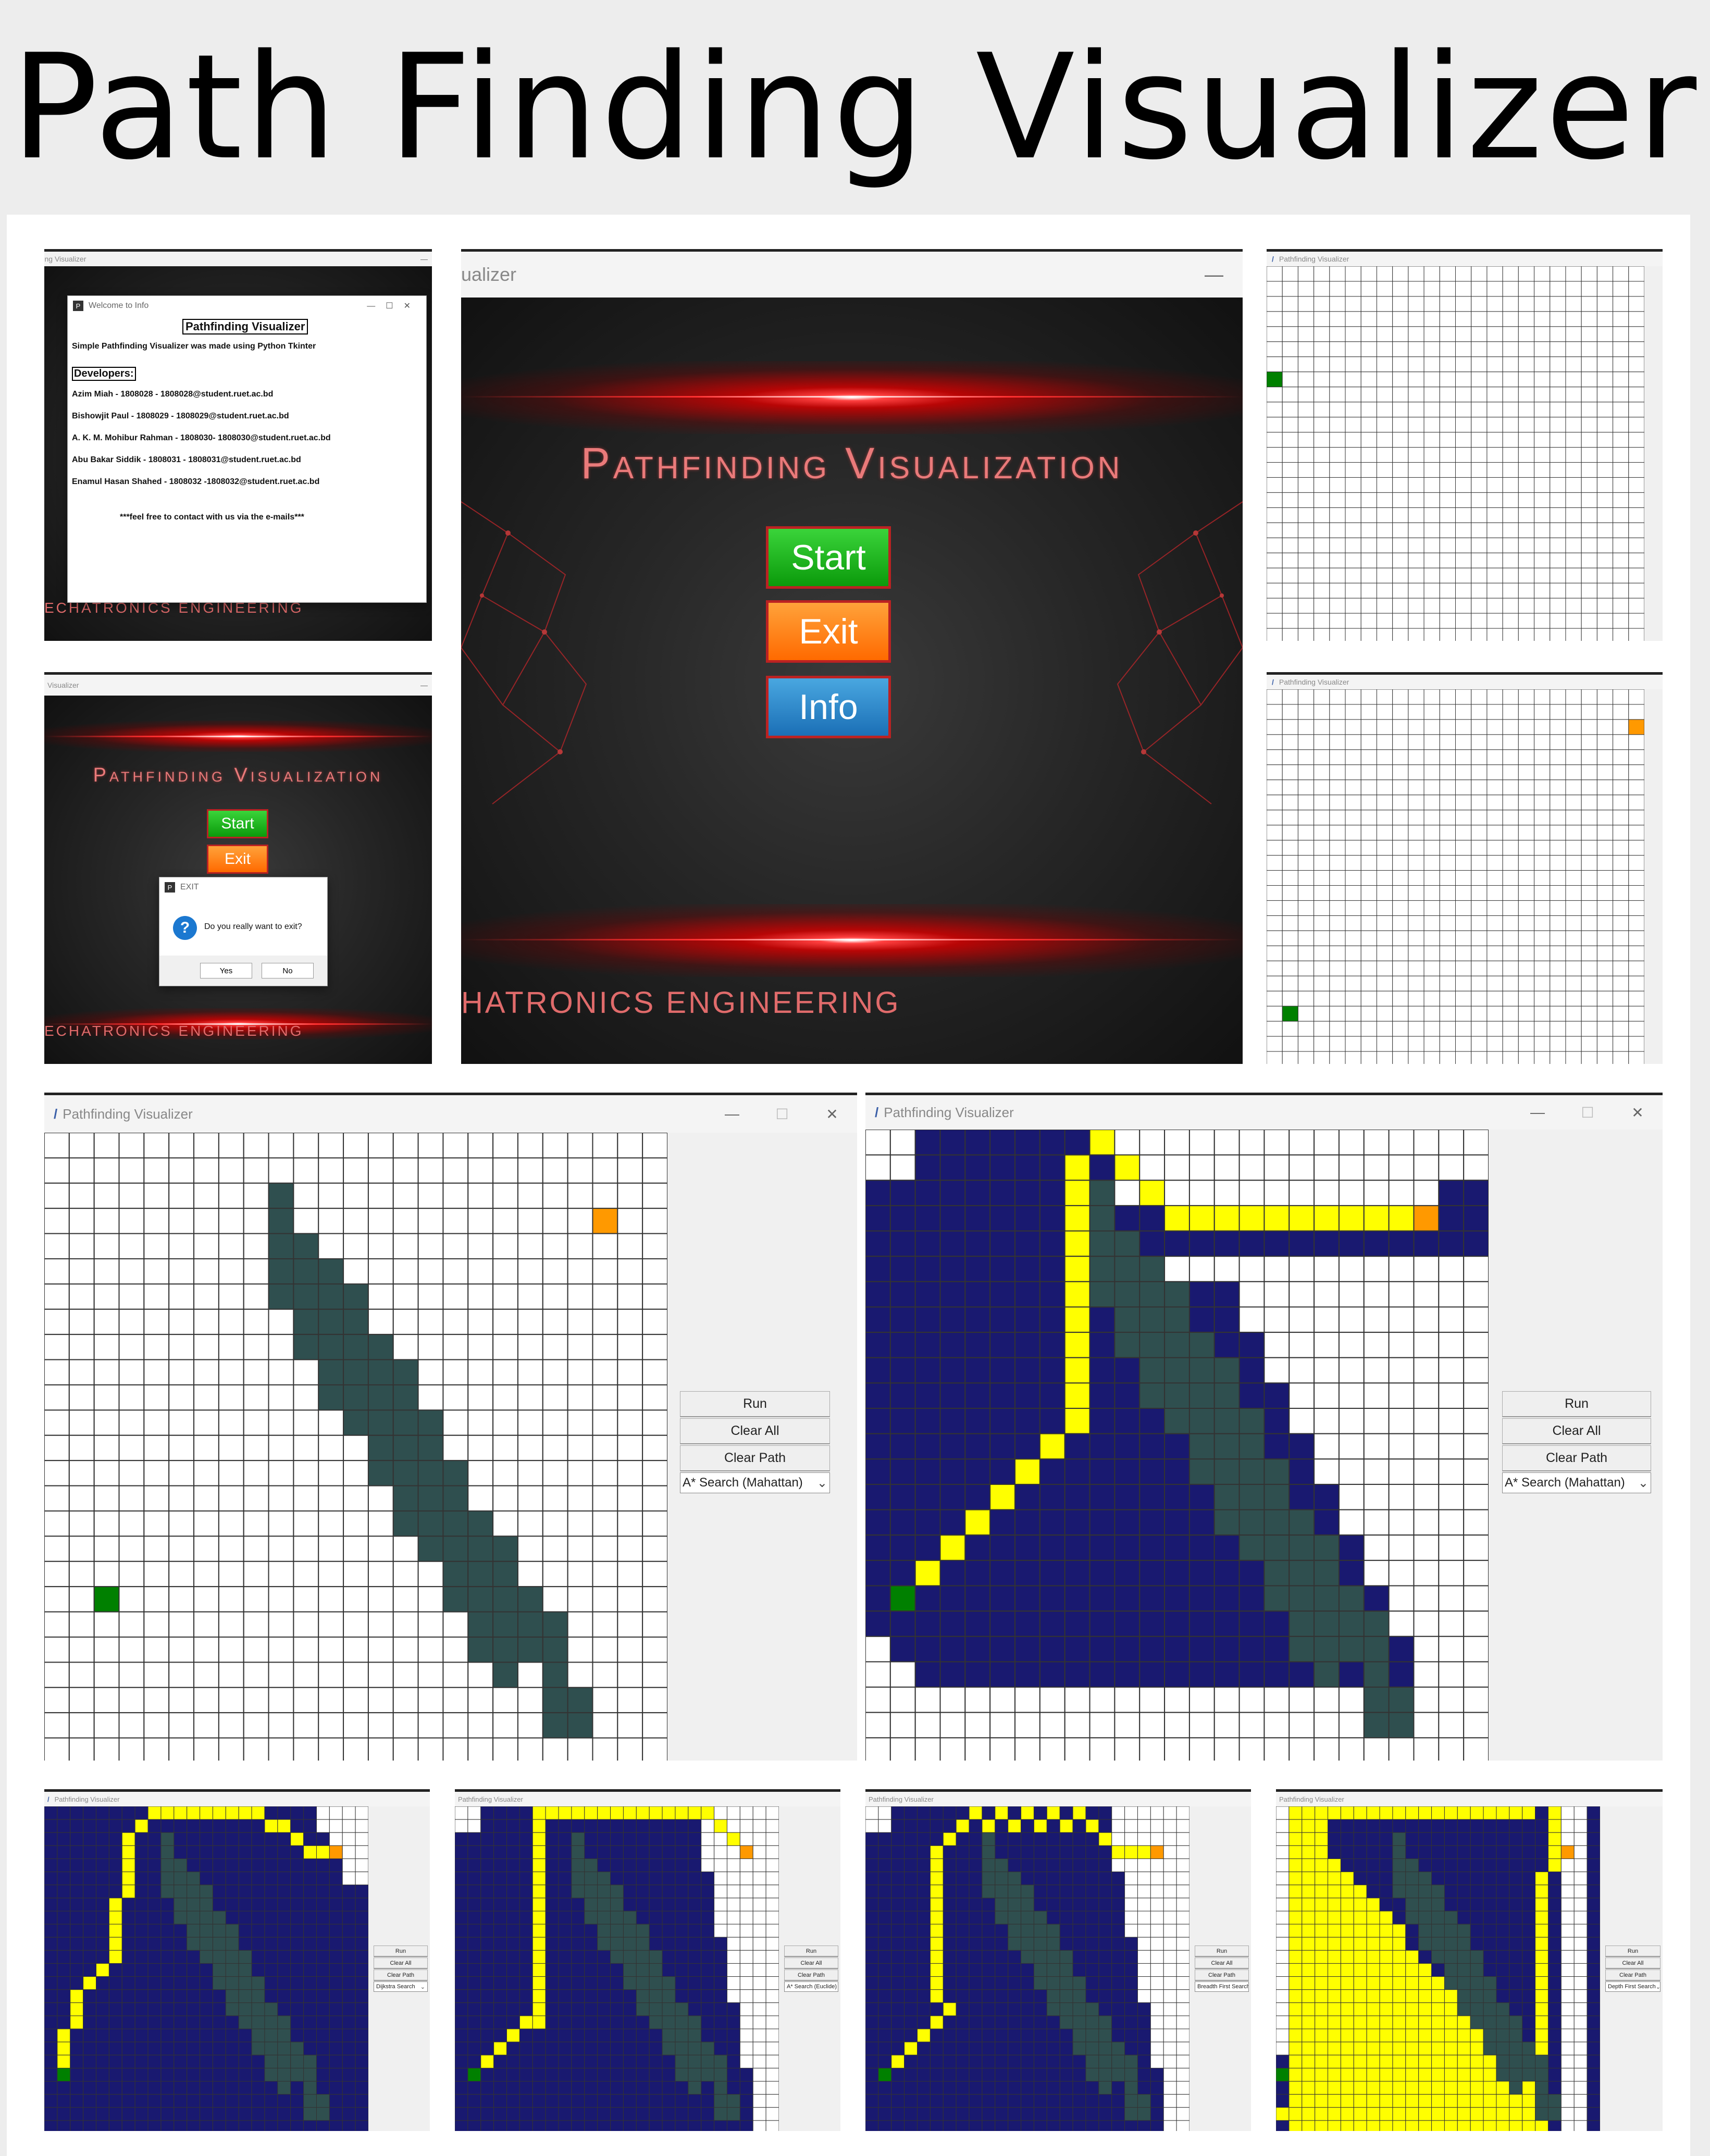 This screenshot has width=1710, height=2156. Describe the element at coordinates (902, 1598) in the screenshot. I see `start-node` at that location.